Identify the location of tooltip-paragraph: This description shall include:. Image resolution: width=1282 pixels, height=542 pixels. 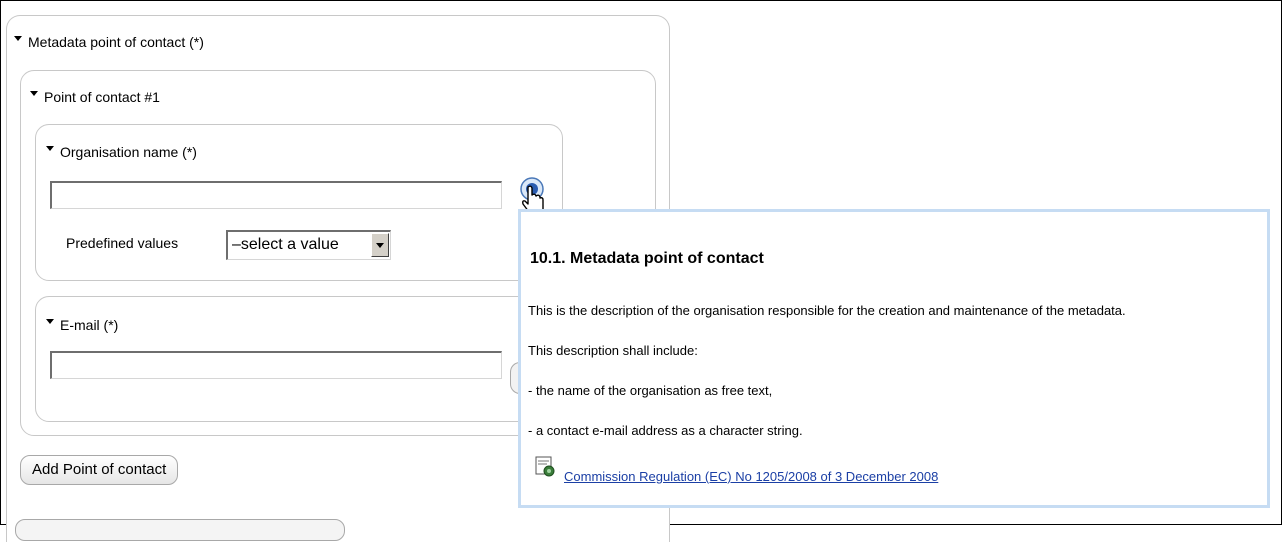
(613, 350).